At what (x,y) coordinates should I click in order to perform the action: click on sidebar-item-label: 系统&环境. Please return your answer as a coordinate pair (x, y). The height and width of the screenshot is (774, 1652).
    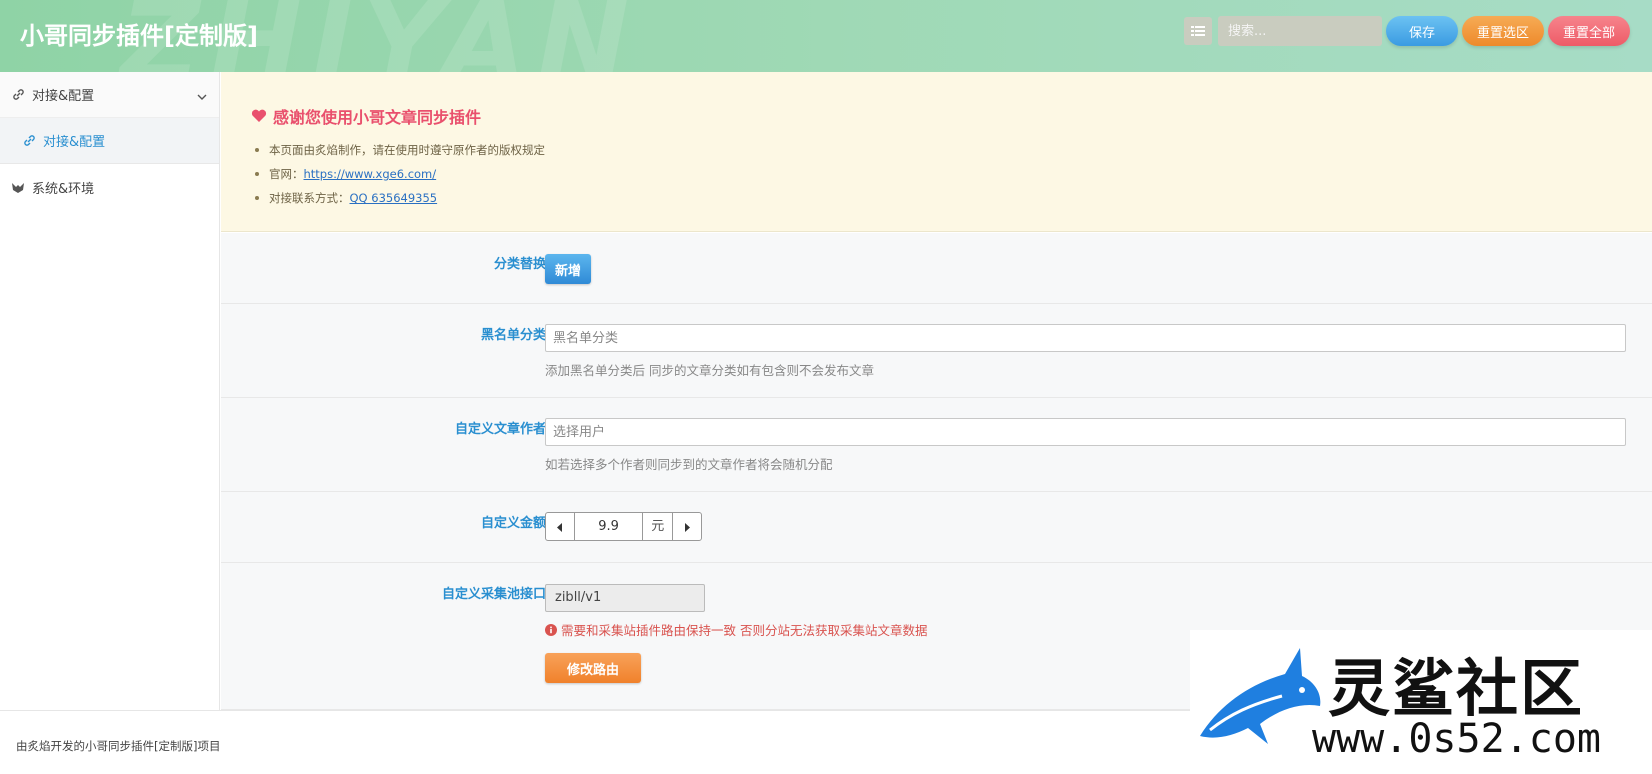
    Looking at the image, I should click on (63, 189).